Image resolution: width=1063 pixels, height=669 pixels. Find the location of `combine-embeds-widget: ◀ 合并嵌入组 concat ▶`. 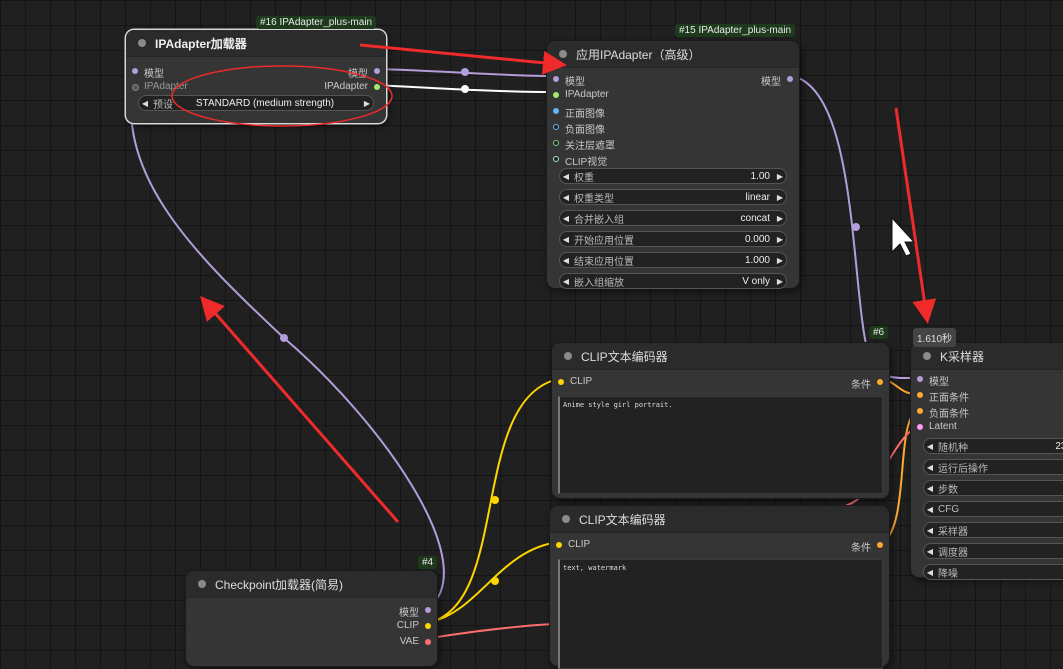

combine-embeds-widget: ◀ 合并嵌入组 concat ▶ is located at coordinates (673, 218).